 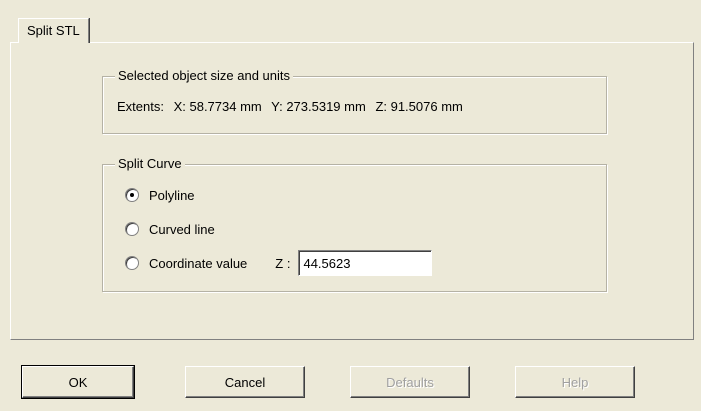 I want to click on radio-polyline-row: Polyline, so click(x=160, y=195).